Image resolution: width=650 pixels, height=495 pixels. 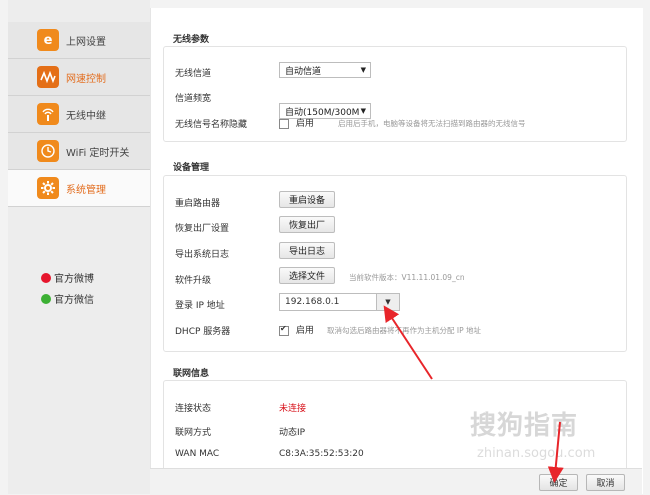 What do you see at coordinates (191, 168) in the screenshot?
I see `section-title-device: 设备管理` at bounding box center [191, 168].